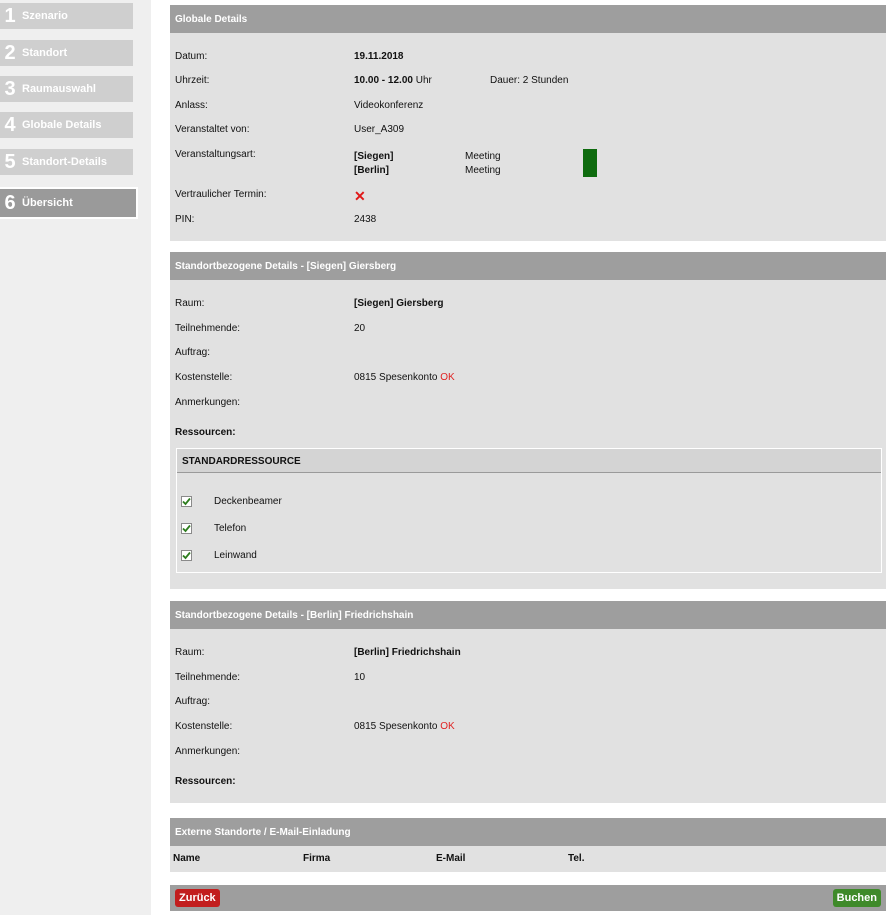  I want to click on uhrzeit-time: 10.00 - 12.00, so click(383, 80).